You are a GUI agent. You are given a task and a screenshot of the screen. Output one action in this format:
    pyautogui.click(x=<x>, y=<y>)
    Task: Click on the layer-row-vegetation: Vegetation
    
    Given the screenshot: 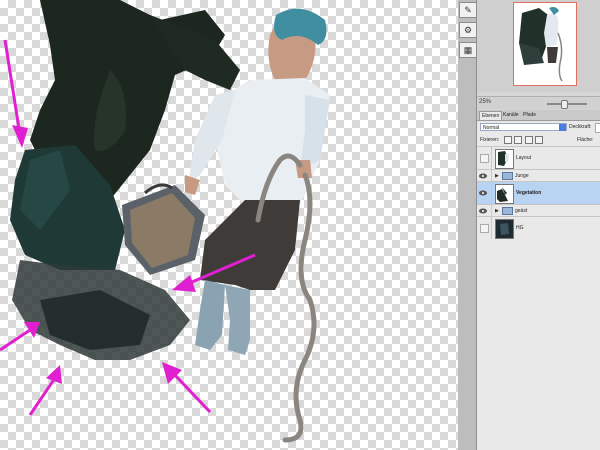 What is the action you would take?
    pyautogui.click(x=538, y=192)
    